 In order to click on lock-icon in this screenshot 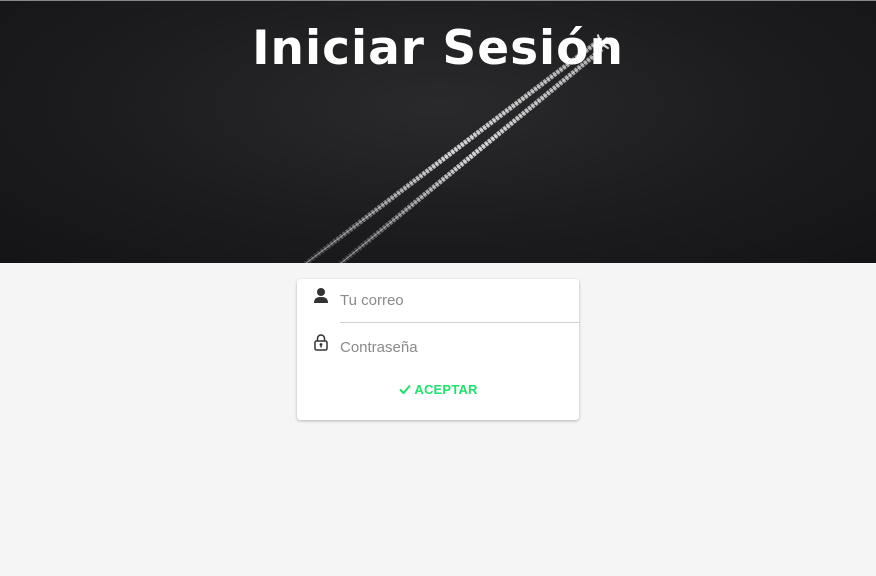, I will do `click(321, 342)`.